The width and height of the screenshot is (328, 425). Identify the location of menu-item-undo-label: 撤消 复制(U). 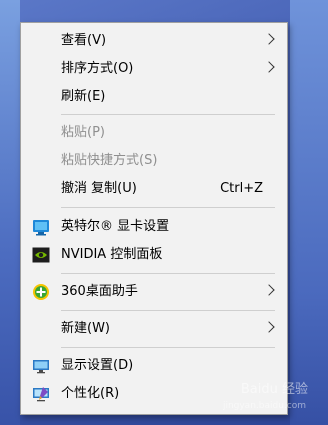
(99, 188).